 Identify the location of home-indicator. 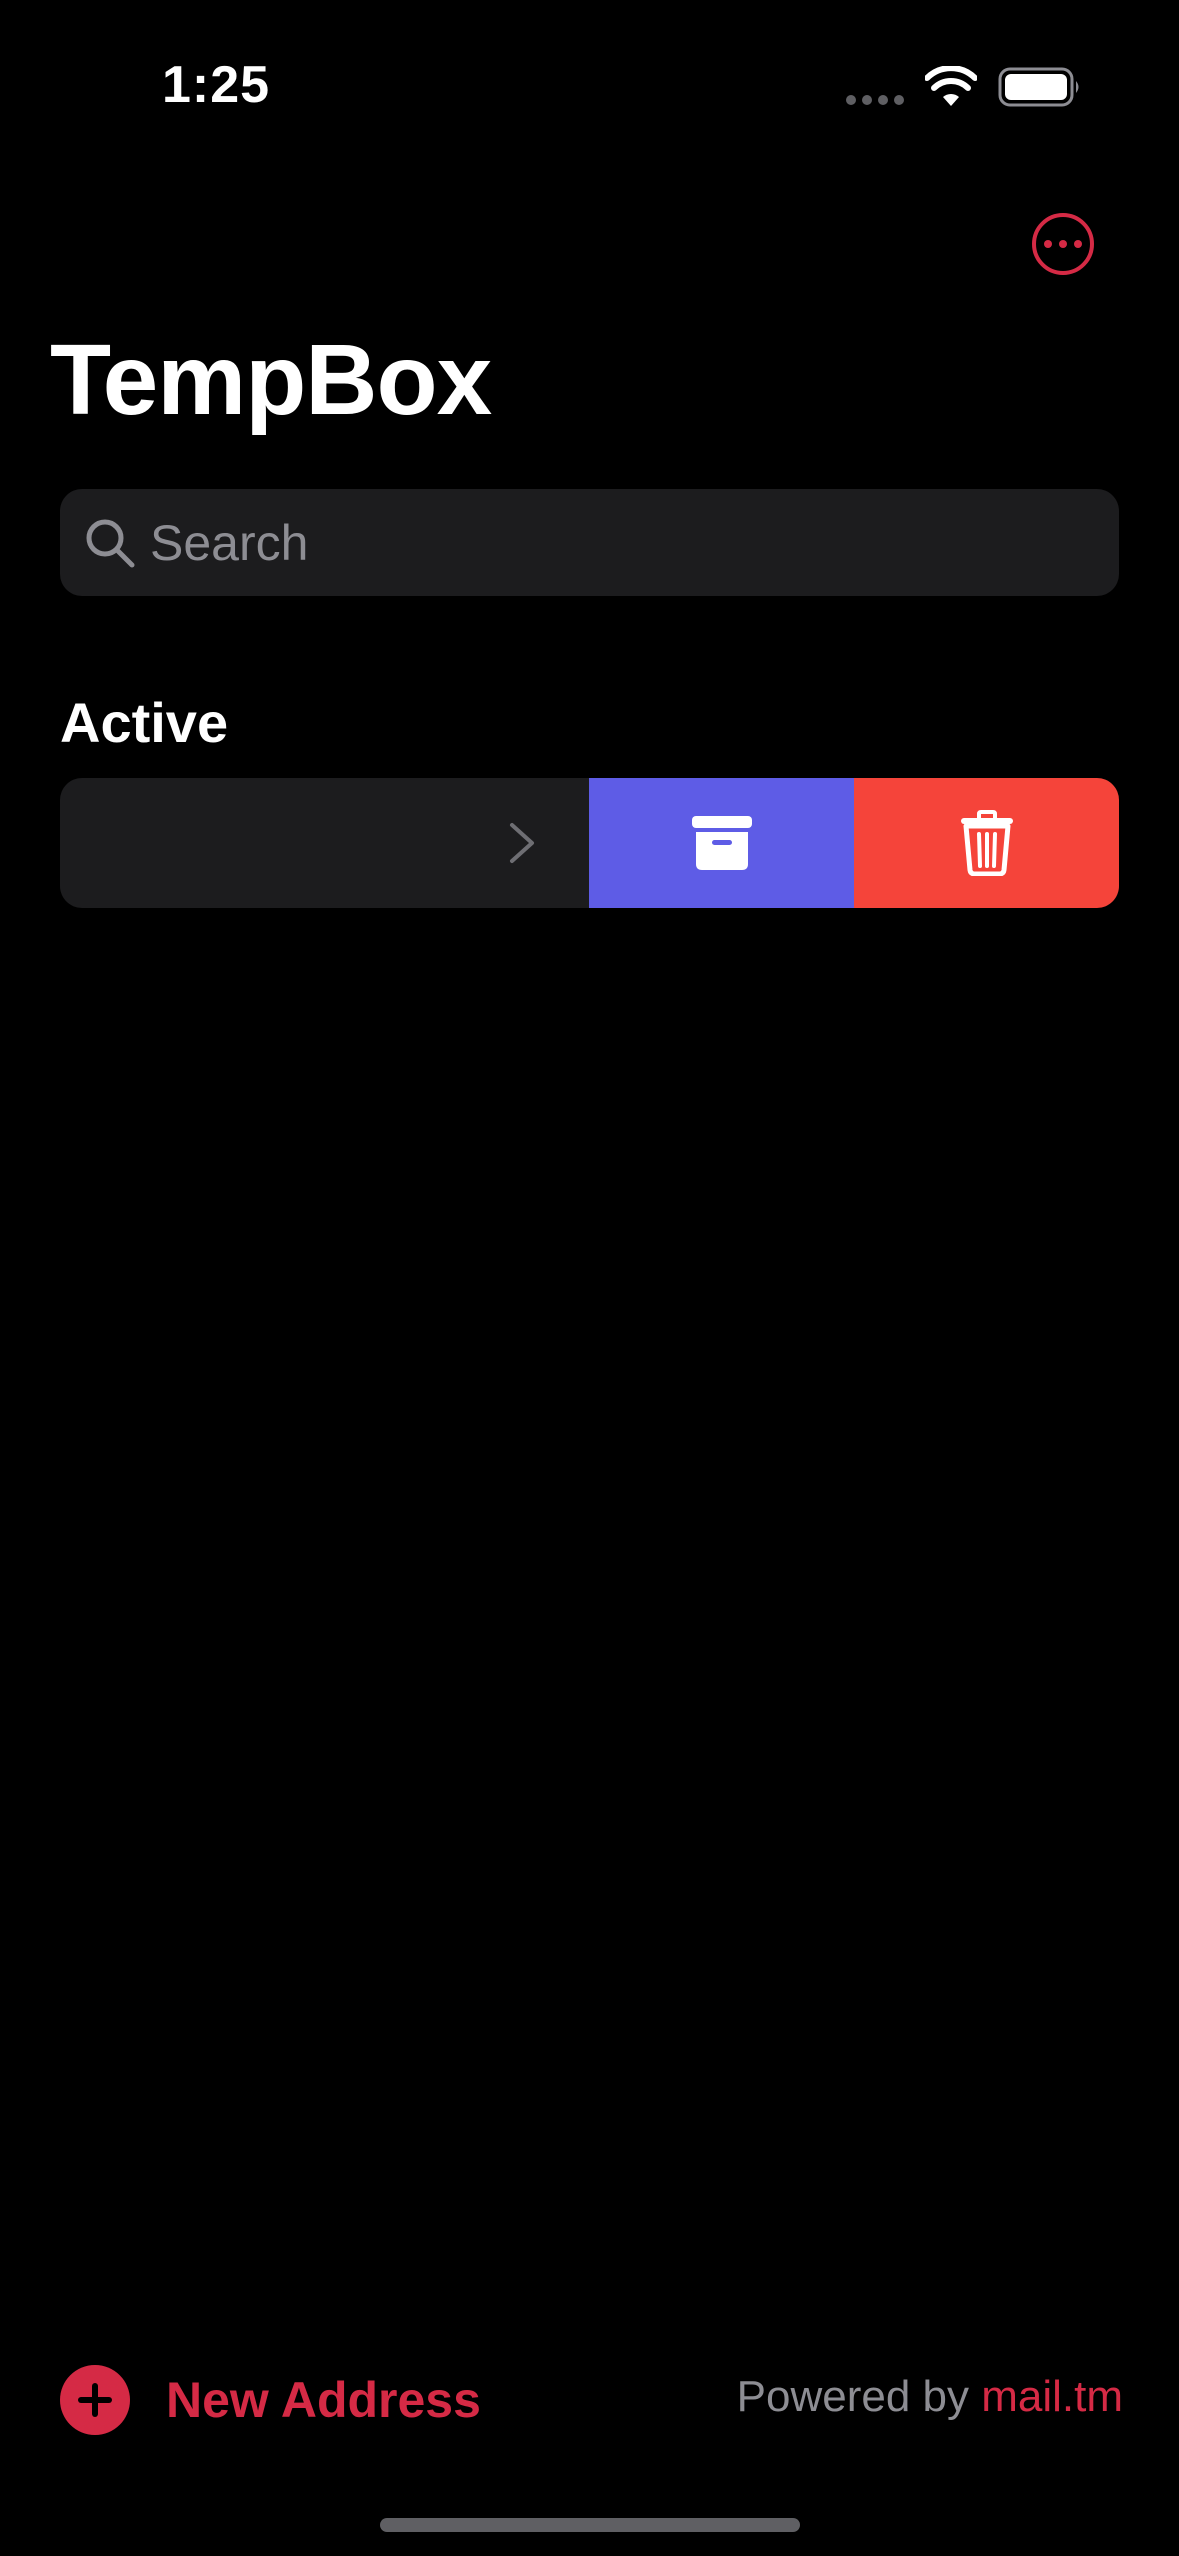
(590, 2525).